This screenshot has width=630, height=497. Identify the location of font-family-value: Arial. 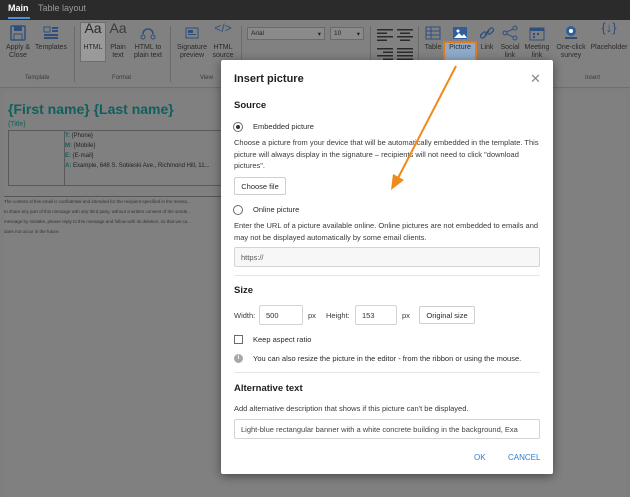
(258, 33).